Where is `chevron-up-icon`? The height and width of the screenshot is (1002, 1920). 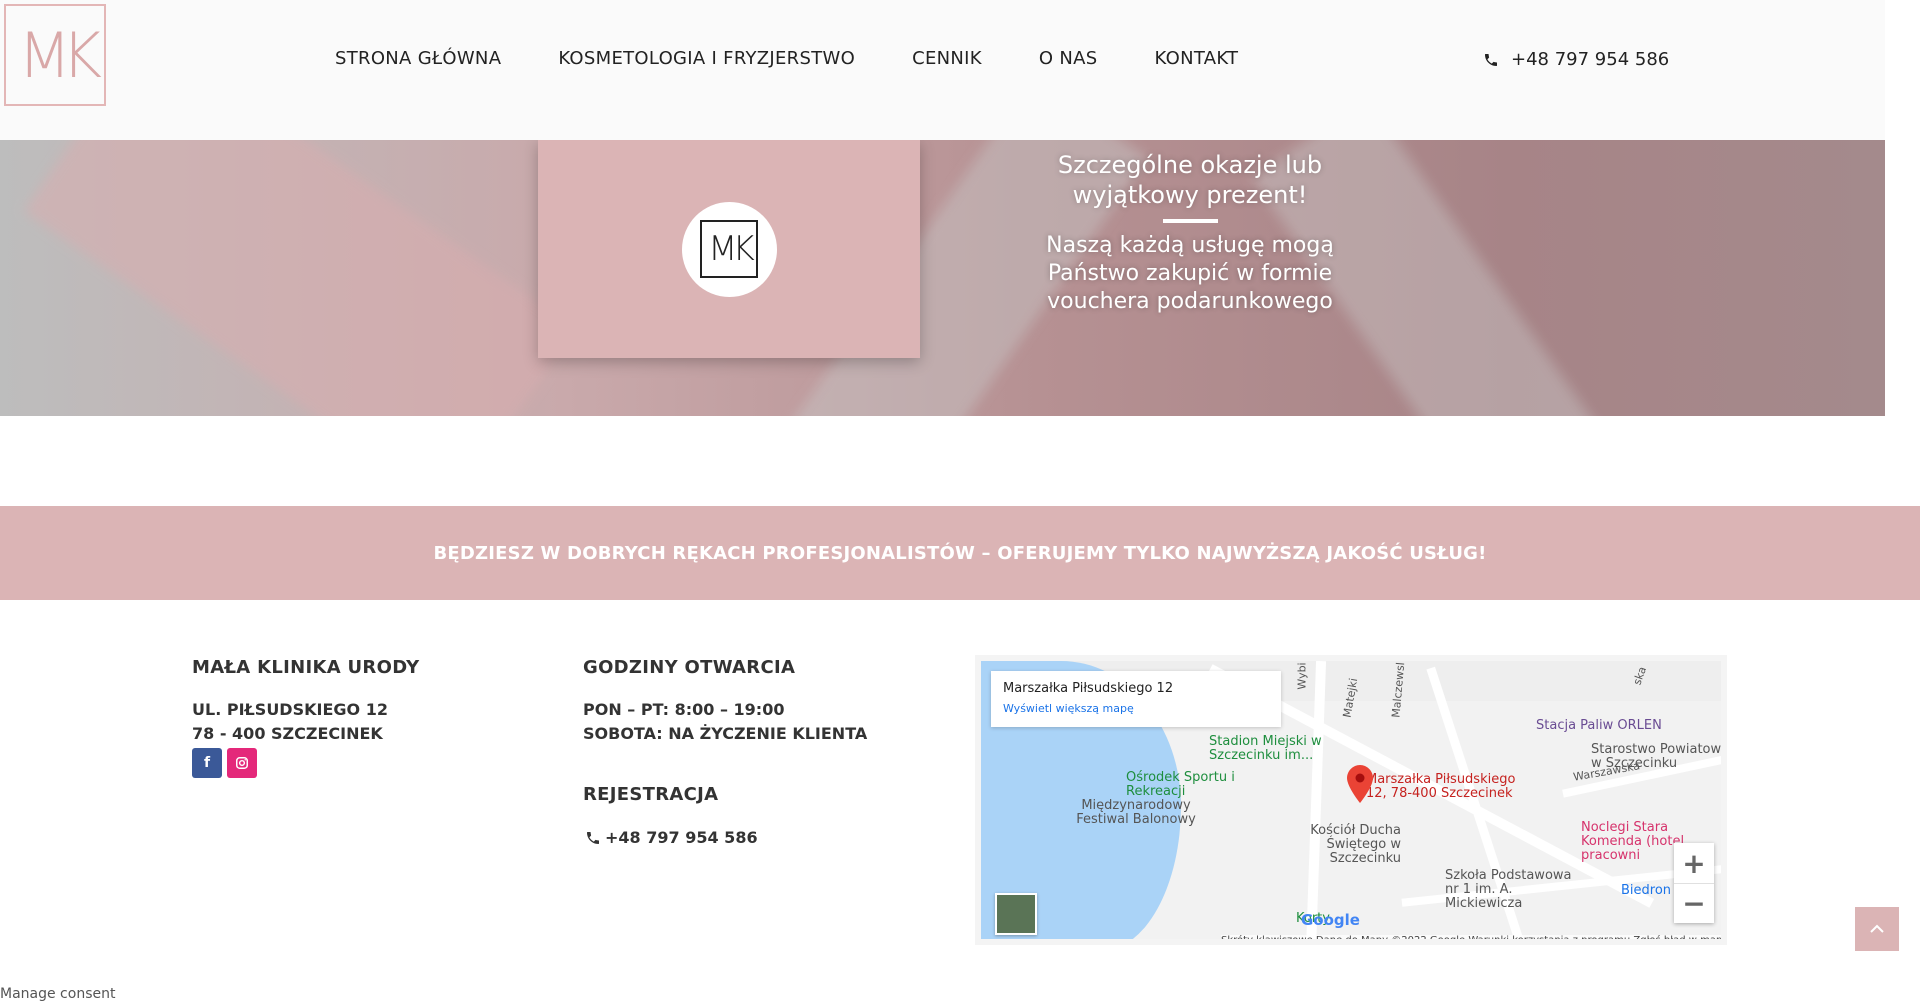 chevron-up-icon is located at coordinates (1877, 928).